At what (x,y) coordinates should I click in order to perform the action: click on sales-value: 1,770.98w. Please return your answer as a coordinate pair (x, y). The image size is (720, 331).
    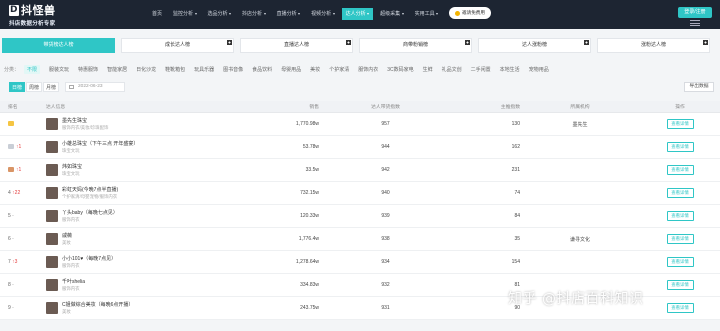
    Looking at the image, I should click on (307, 124).